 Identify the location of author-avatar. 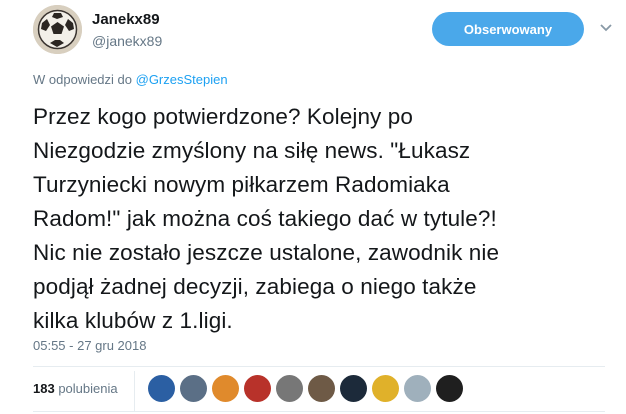
(57, 29).